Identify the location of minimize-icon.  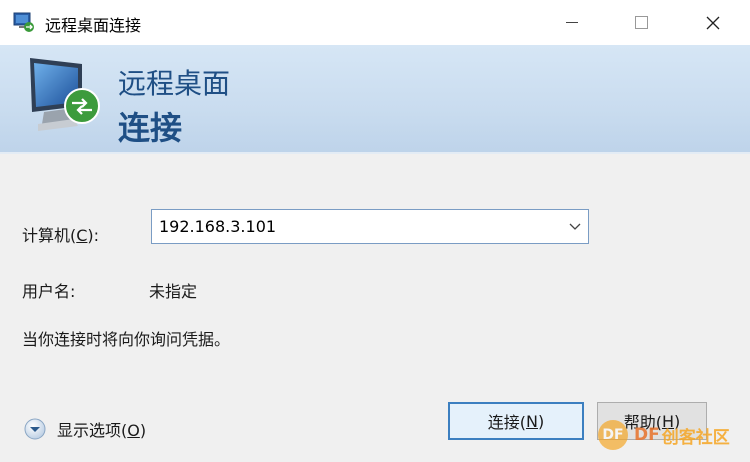
(572, 22).